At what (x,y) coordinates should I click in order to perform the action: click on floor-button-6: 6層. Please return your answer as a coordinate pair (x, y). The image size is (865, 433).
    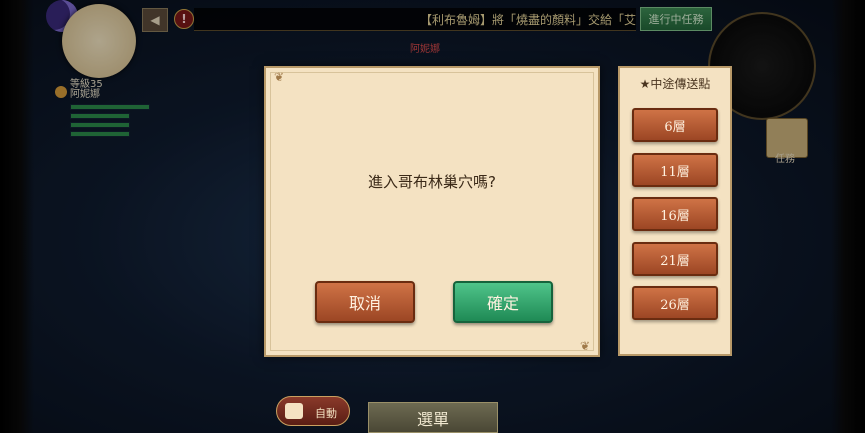
    Looking at the image, I should click on (675, 125).